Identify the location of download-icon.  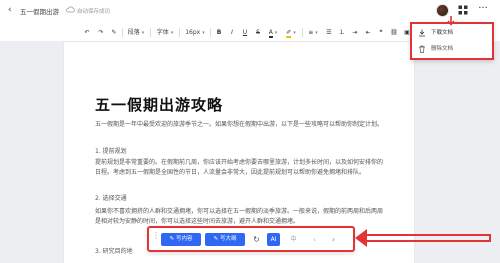
(422, 32).